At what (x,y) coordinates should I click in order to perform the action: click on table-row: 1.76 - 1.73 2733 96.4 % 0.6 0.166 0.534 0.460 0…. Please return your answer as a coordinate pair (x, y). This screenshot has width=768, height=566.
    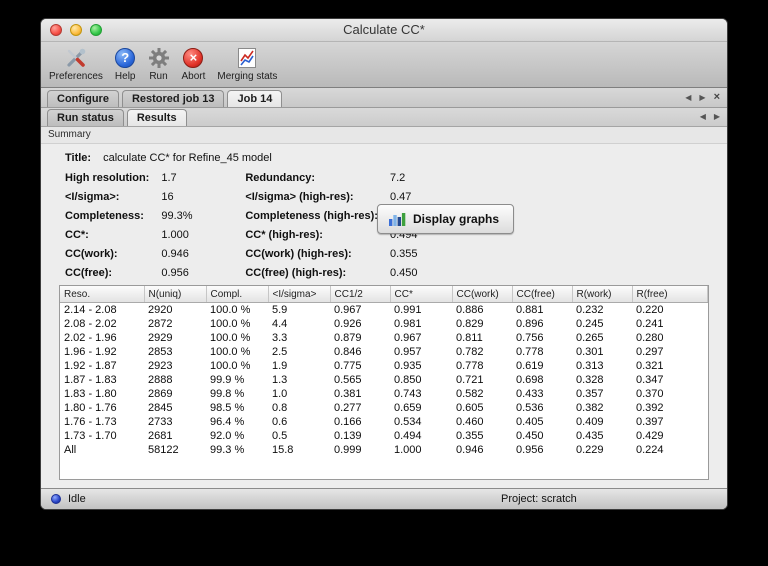
    Looking at the image, I should click on (384, 422).